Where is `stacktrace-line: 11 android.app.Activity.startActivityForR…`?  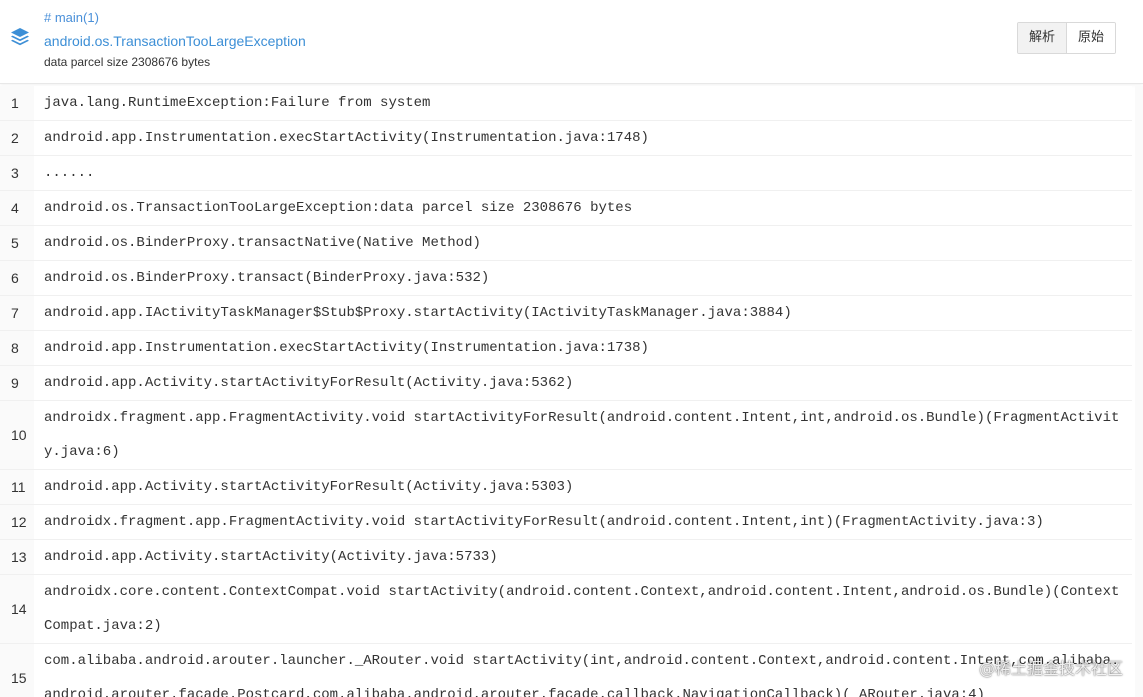 stacktrace-line: 11 android.app.Activity.startActivityForR… is located at coordinates (566, 487).